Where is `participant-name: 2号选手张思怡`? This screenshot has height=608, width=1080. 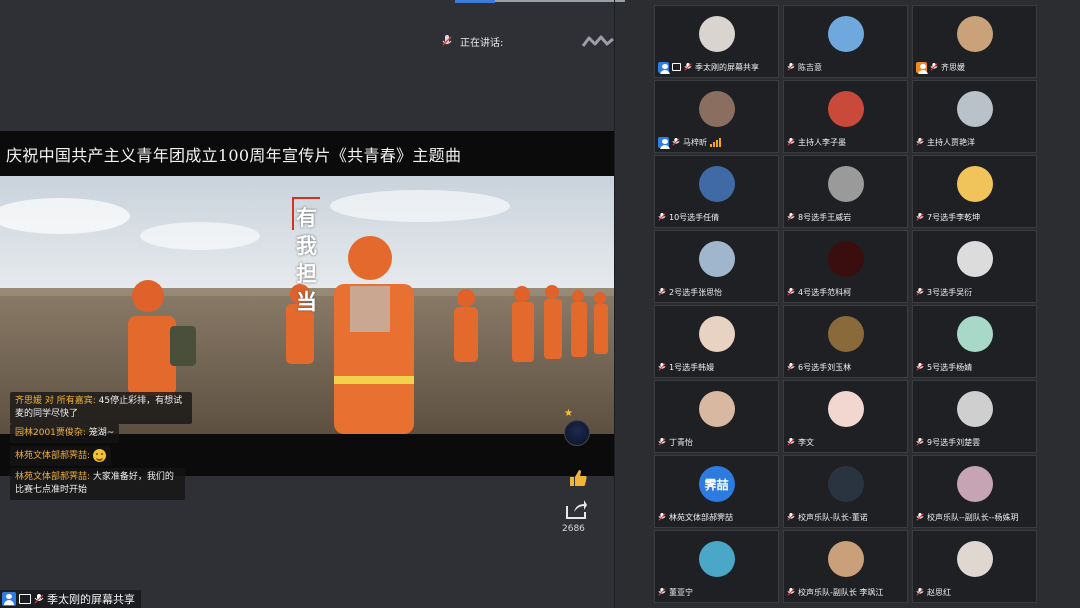 participant-name: 2号选手张思怡 is located at coordinates (696, 292).